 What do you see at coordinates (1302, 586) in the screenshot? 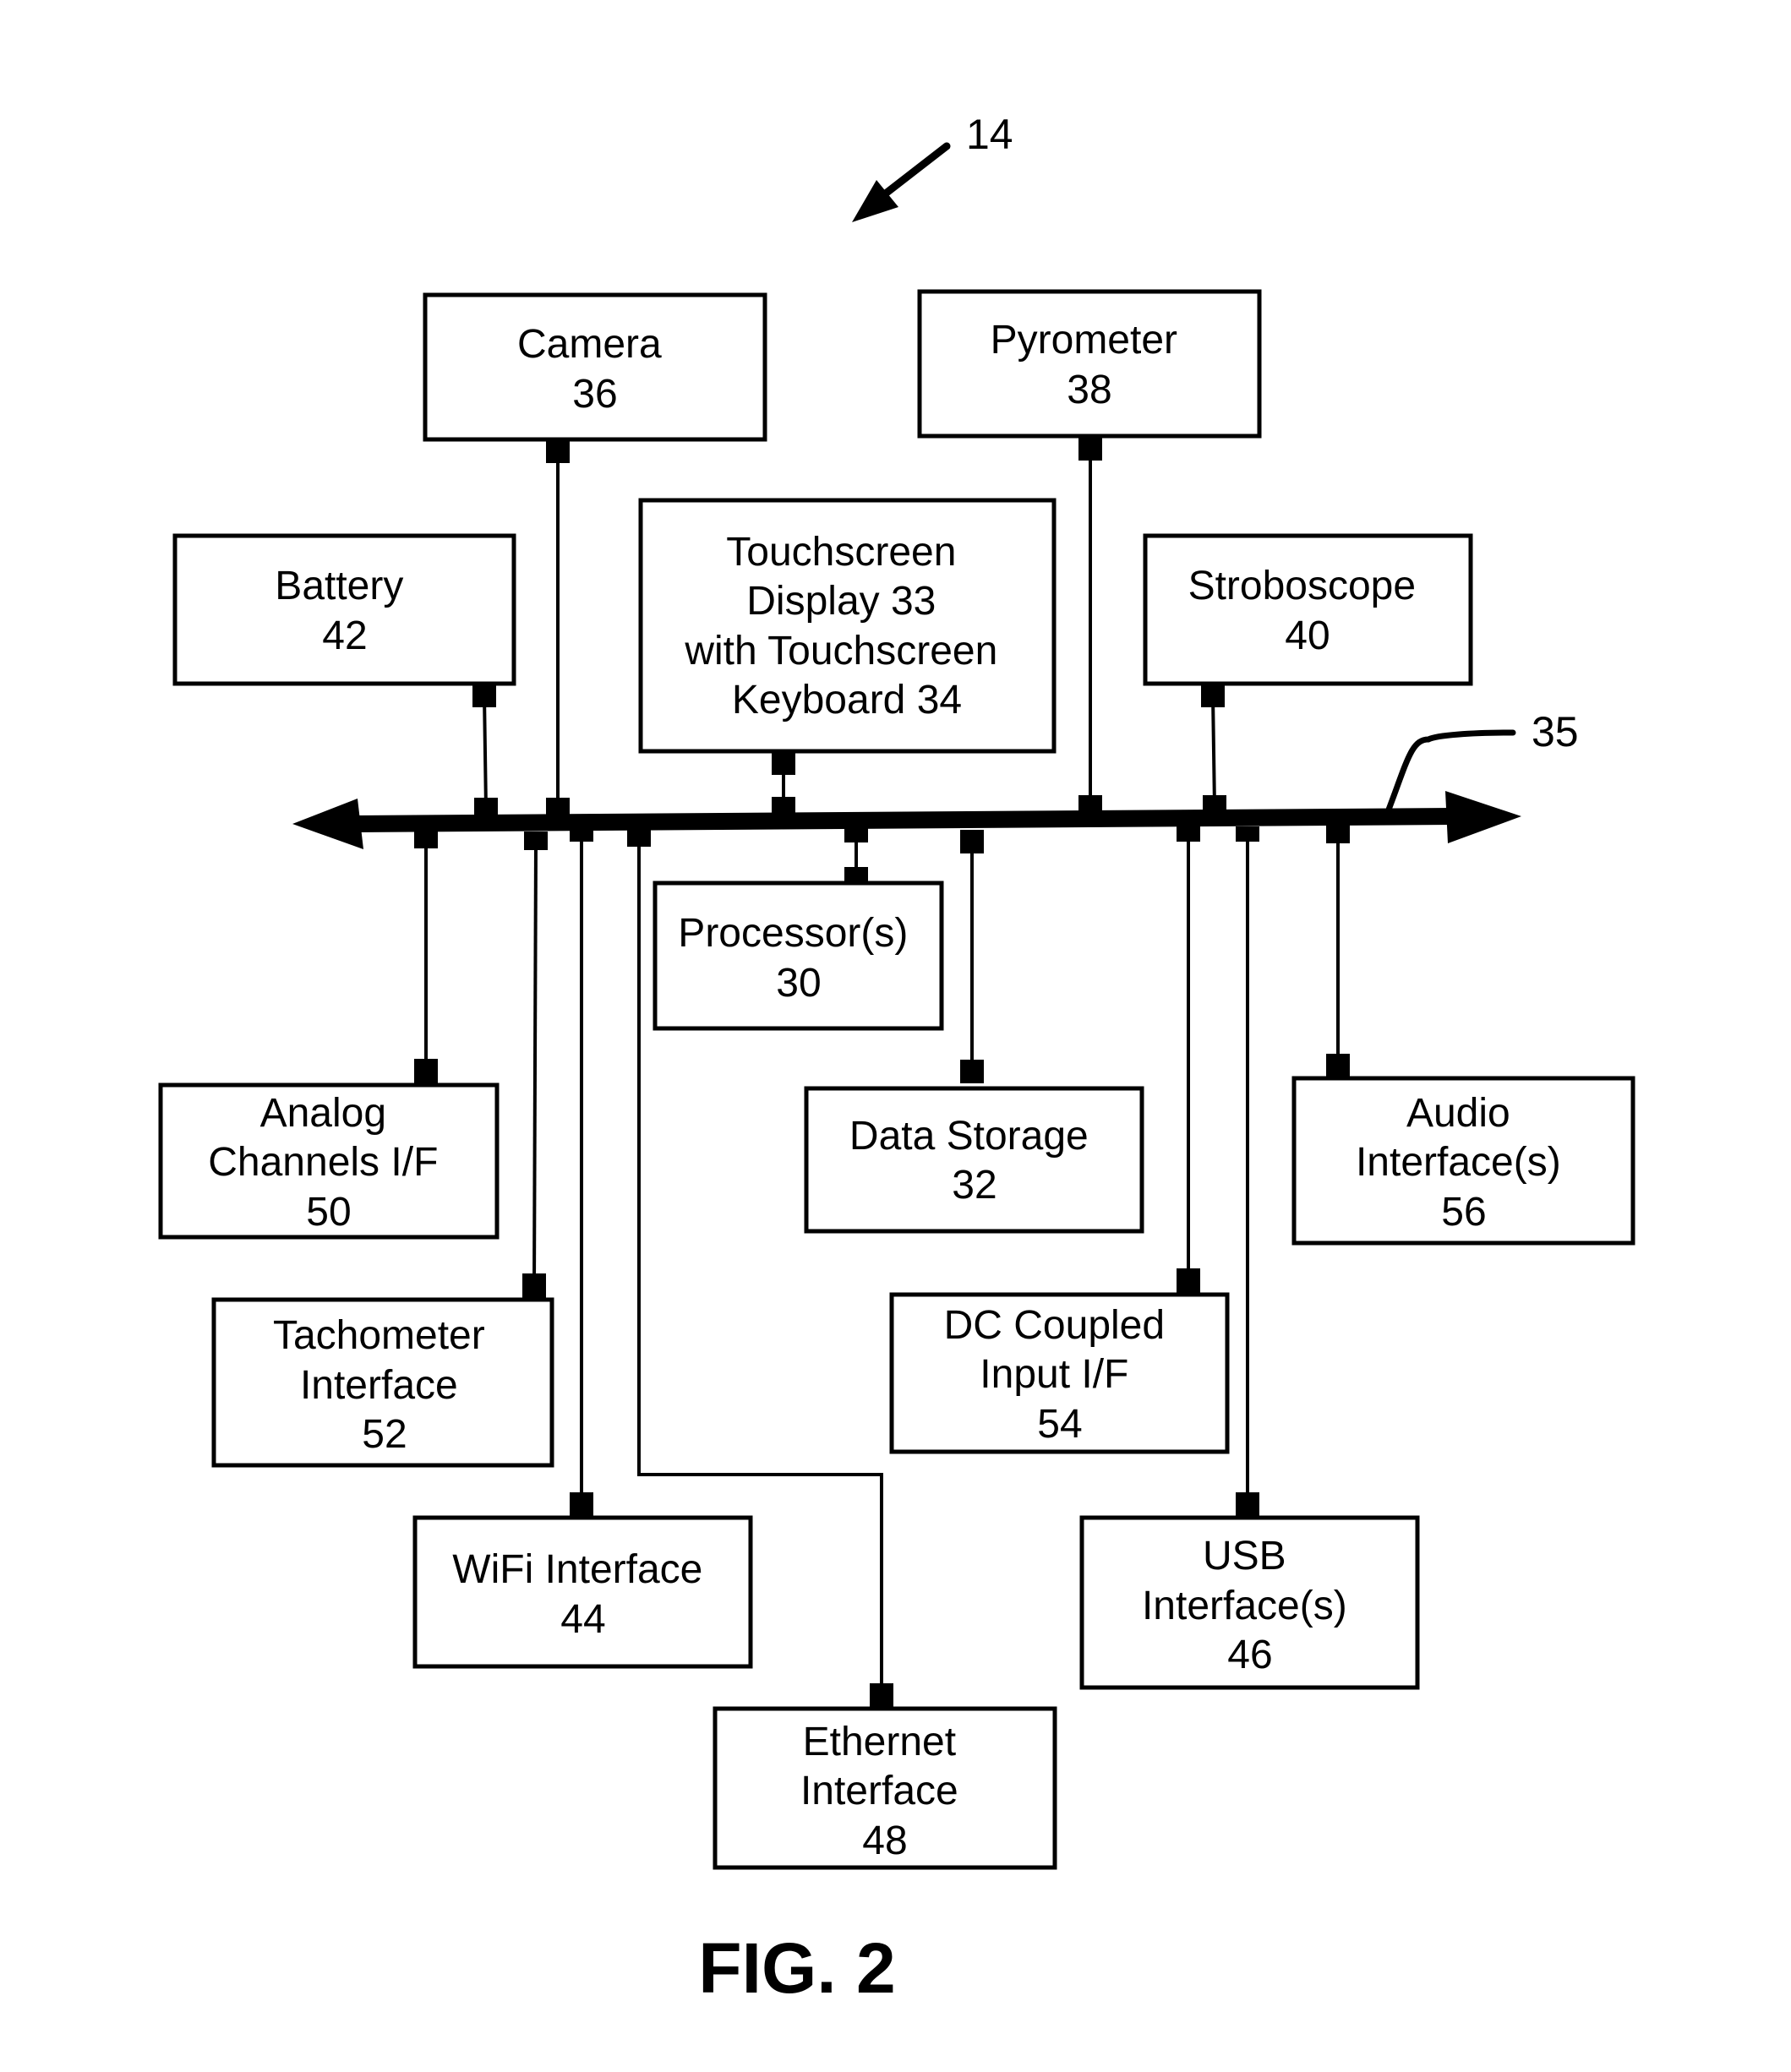
I see `block-stroboscope-title: Stroboscope` at bounding box center [1302, 586].